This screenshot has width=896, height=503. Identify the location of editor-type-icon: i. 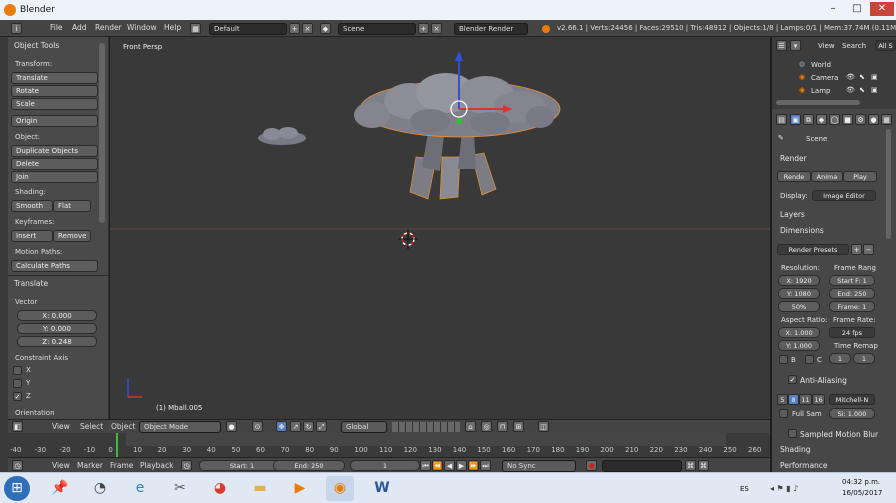
(16, 28).